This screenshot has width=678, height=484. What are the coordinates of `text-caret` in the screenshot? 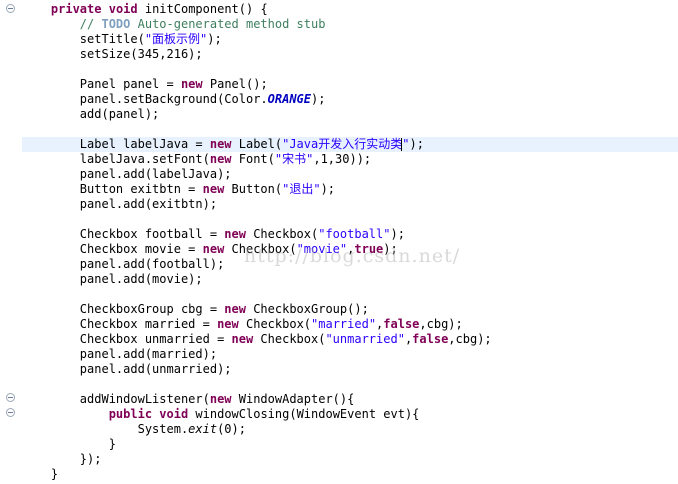 It's located at (402, 144).